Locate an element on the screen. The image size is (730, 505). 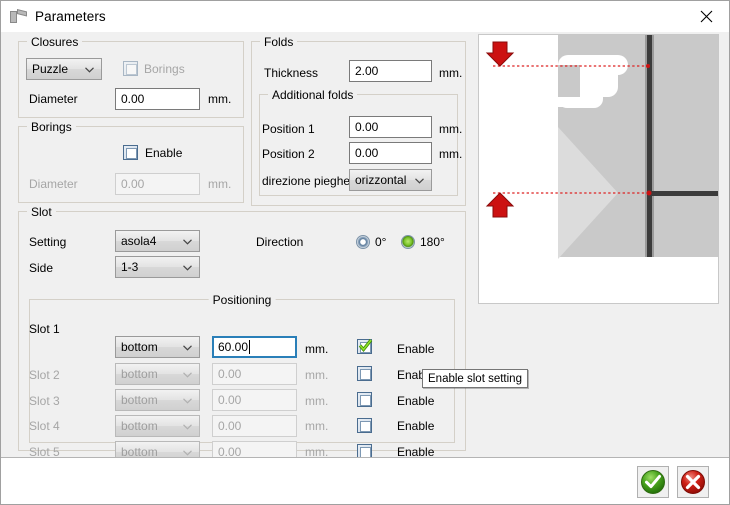
closure-type-value: Puzzle is located at coordinates (50, 69).